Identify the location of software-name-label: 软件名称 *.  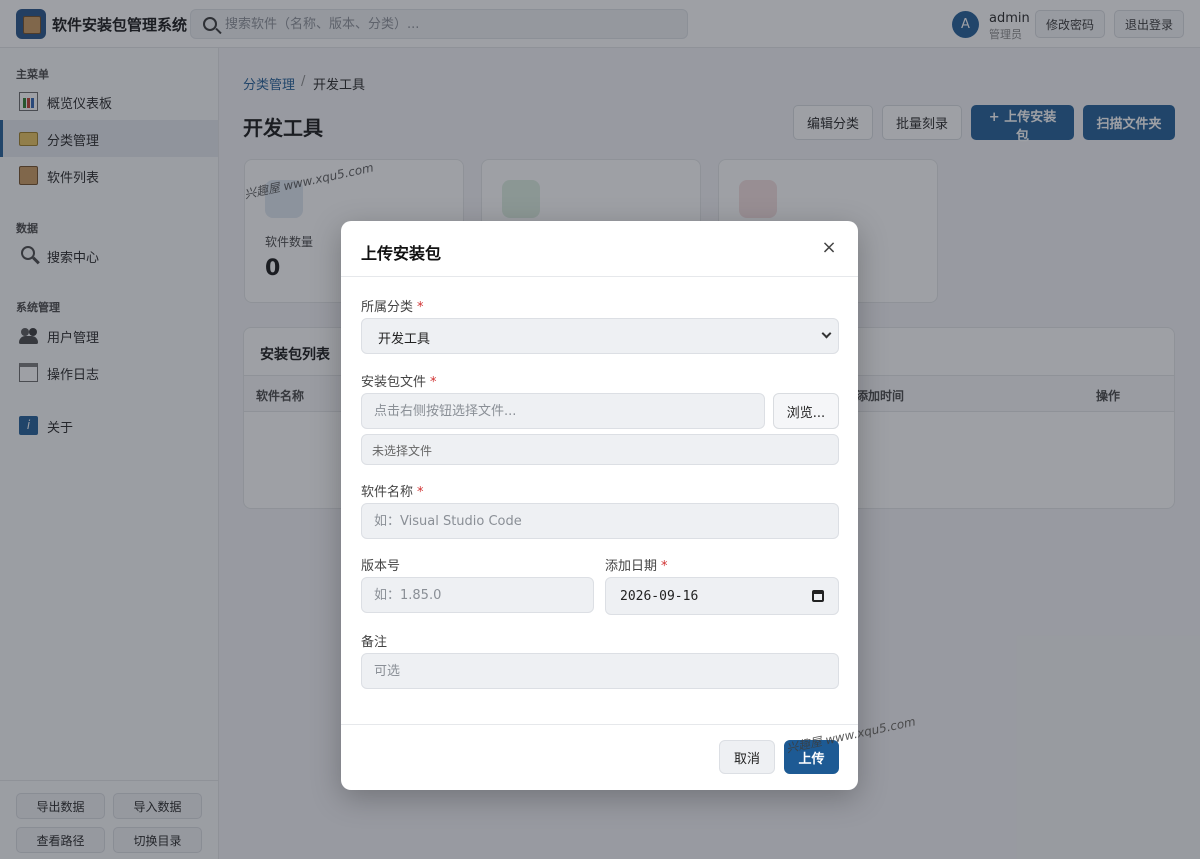
(392, 492).